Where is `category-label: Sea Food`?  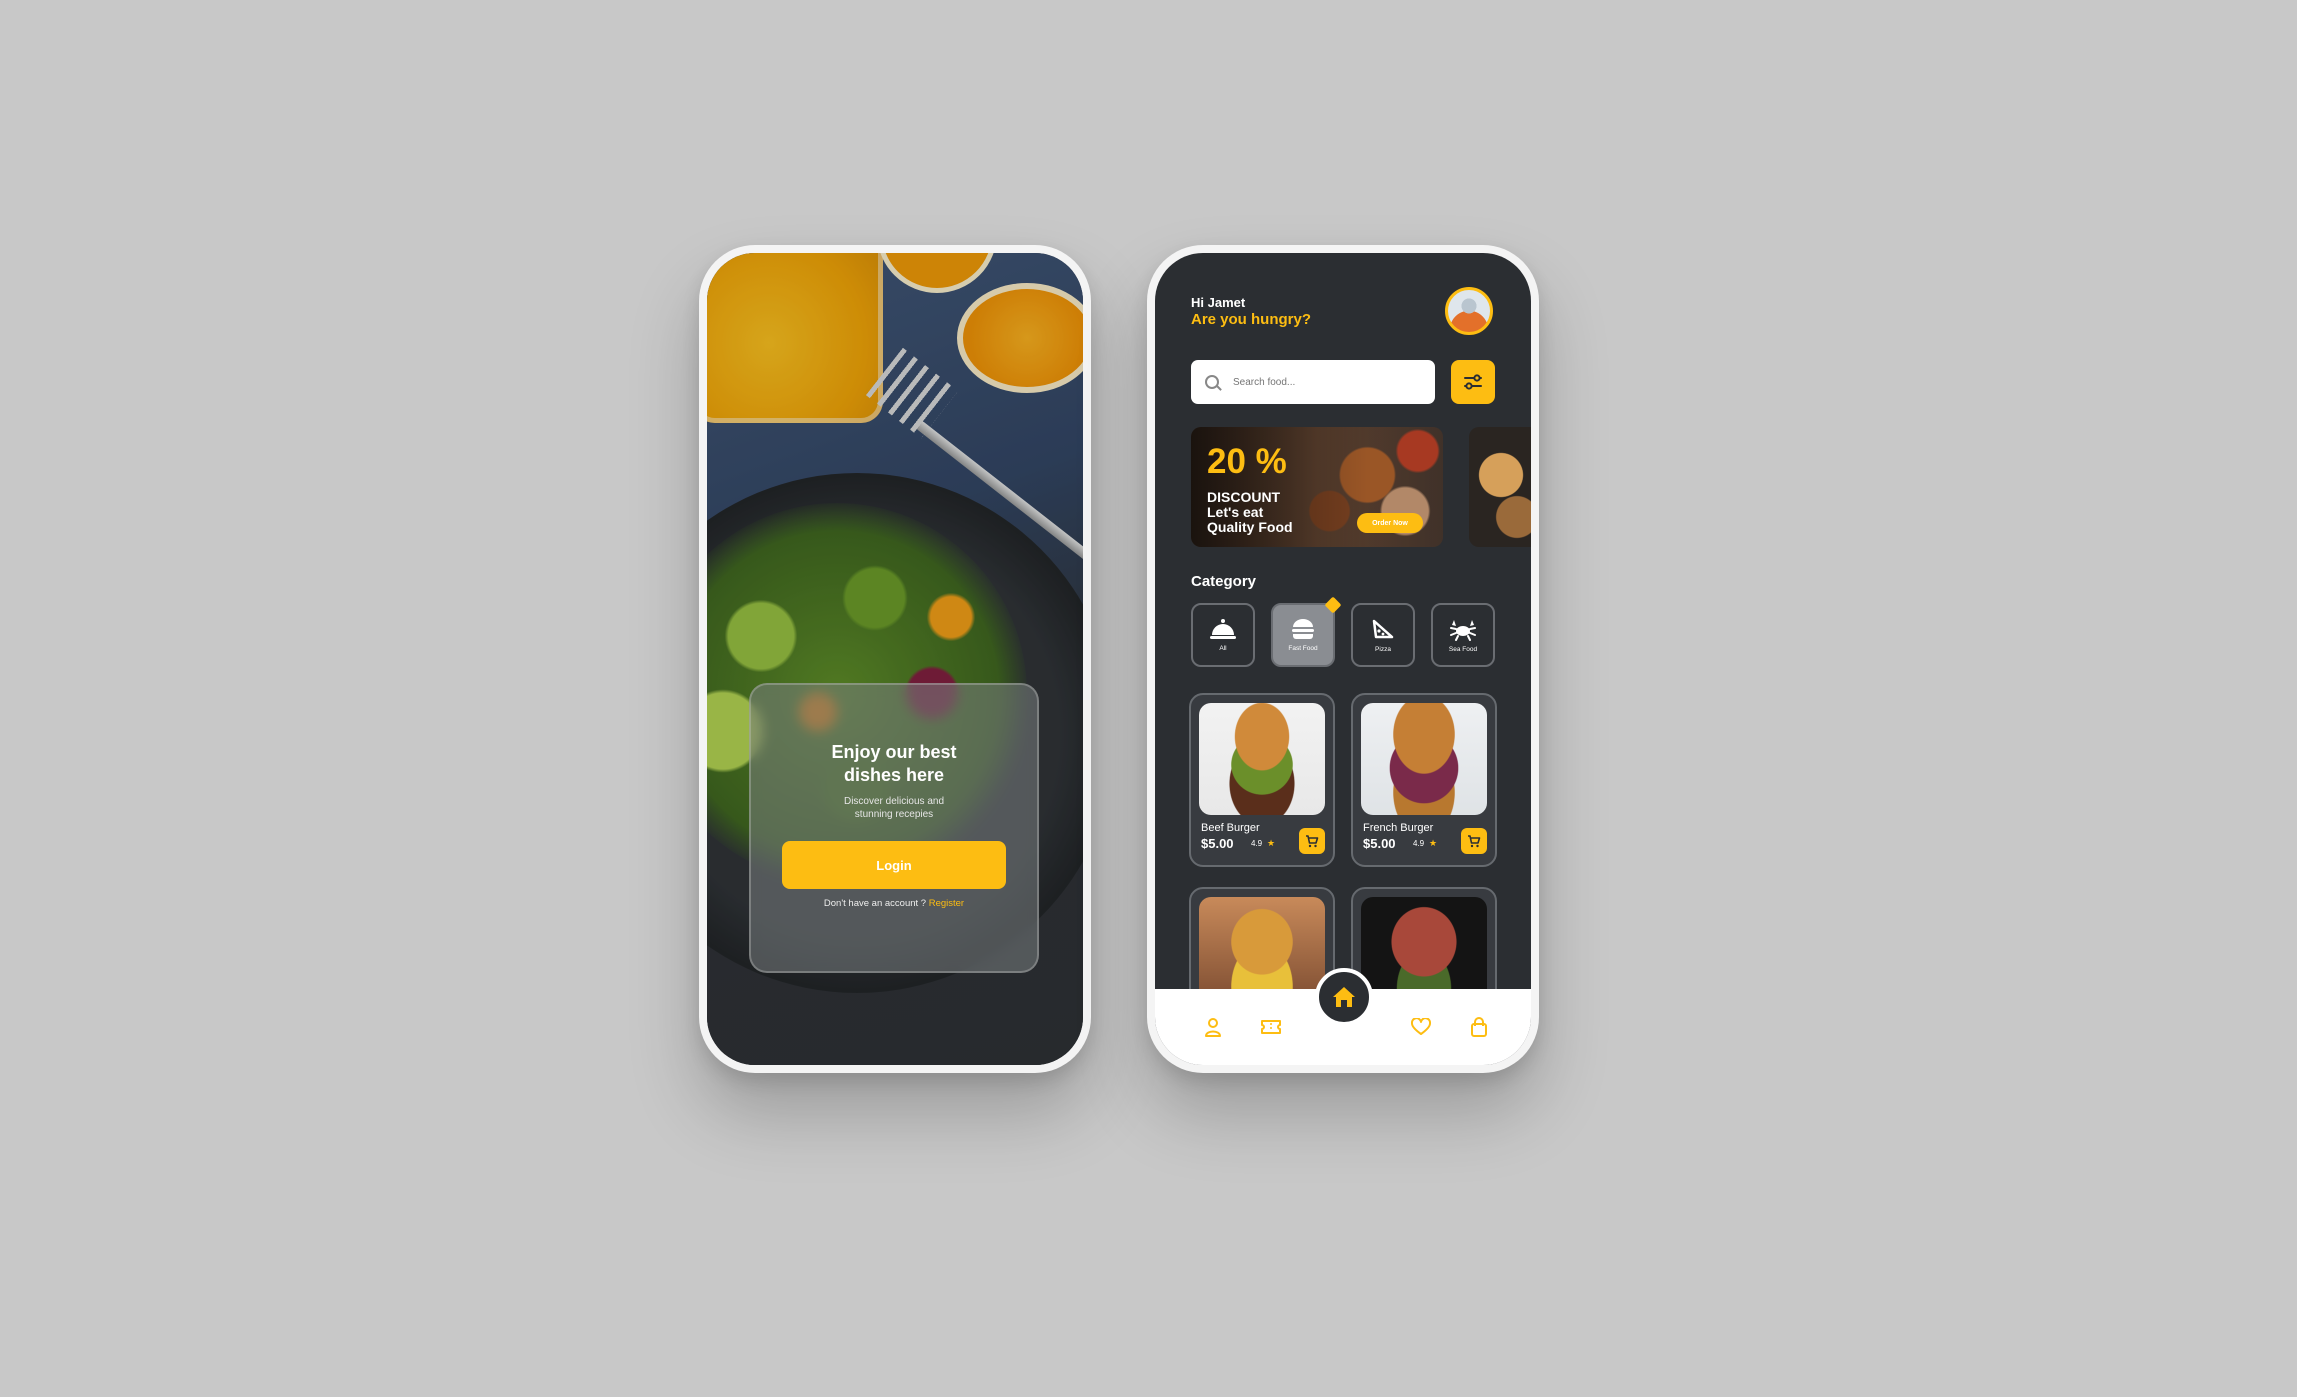
category-label: Sea Food is located at coordinates (1463, 649).